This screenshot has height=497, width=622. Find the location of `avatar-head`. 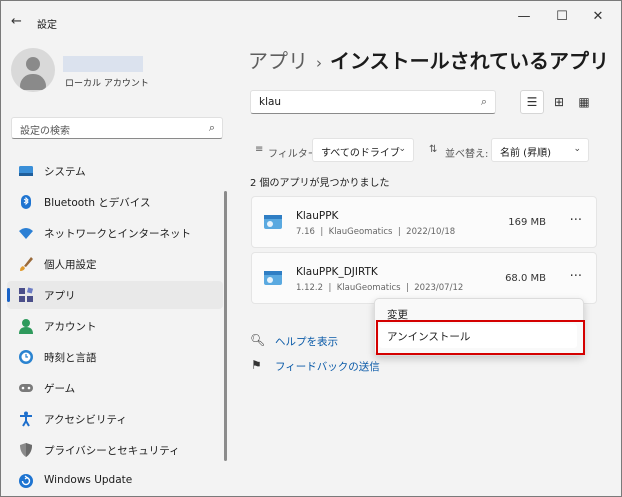

avatar-head is located at coordinates (33, 64).